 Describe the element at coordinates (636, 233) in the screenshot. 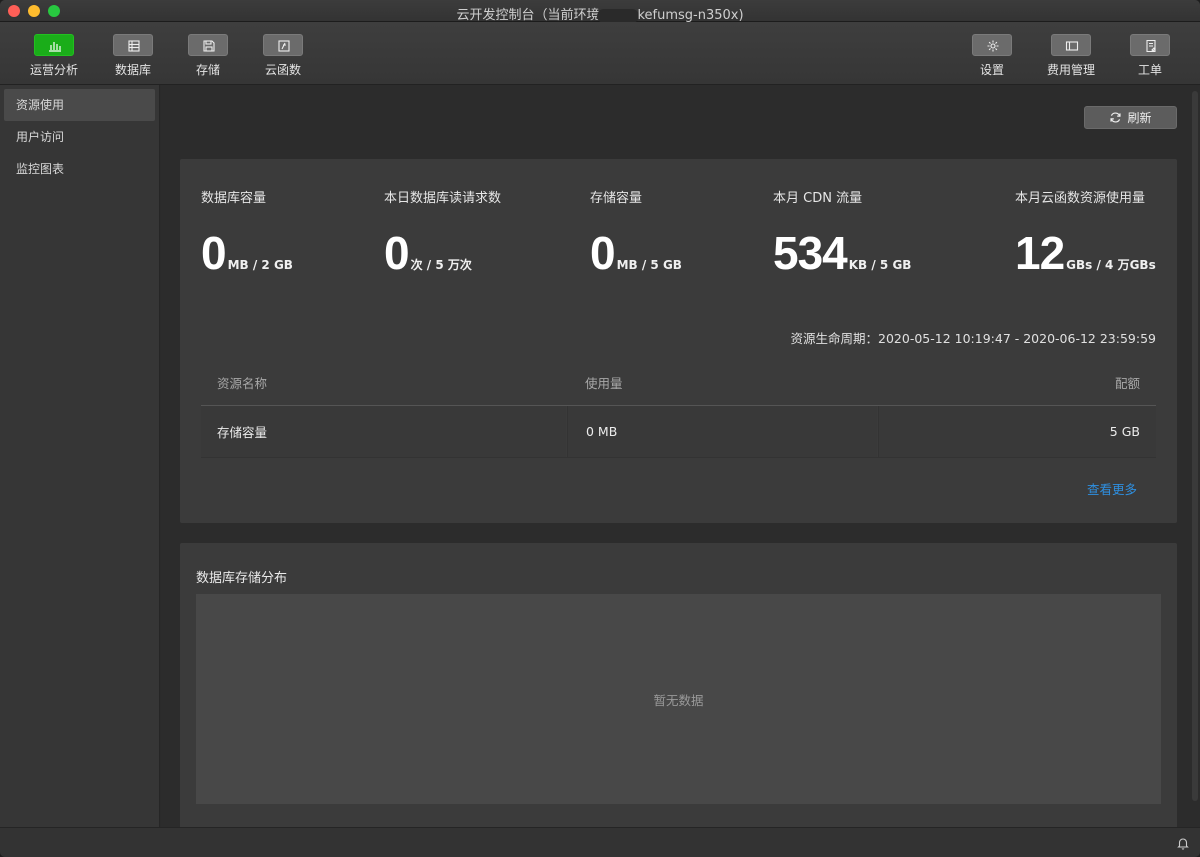

I see `stat-storage-capacity: 存储容量 0 MB / 5 GB` at that location.